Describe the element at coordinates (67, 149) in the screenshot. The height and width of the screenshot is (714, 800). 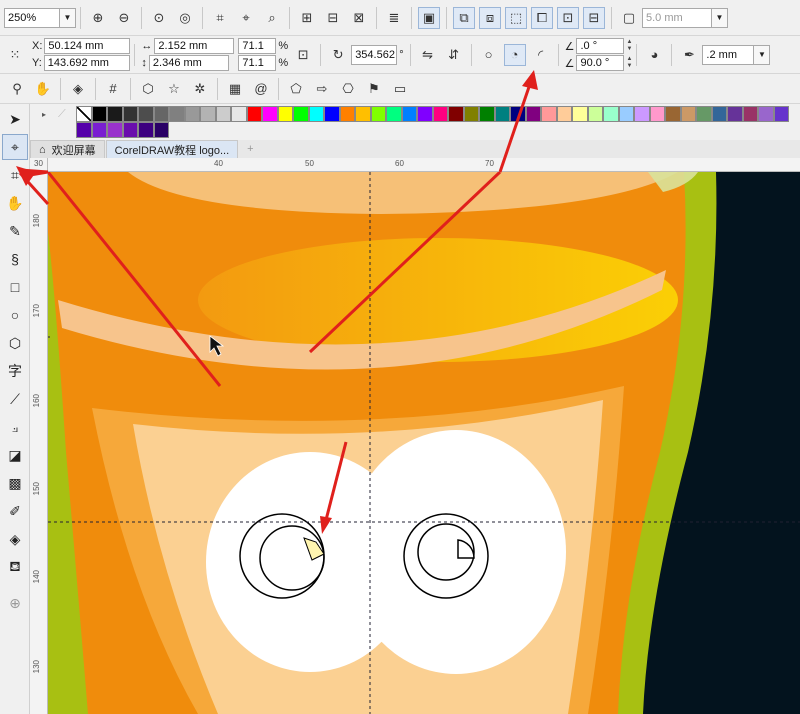
I see `tab-welcome: ⌂ 欢迎屏幕` at that location.